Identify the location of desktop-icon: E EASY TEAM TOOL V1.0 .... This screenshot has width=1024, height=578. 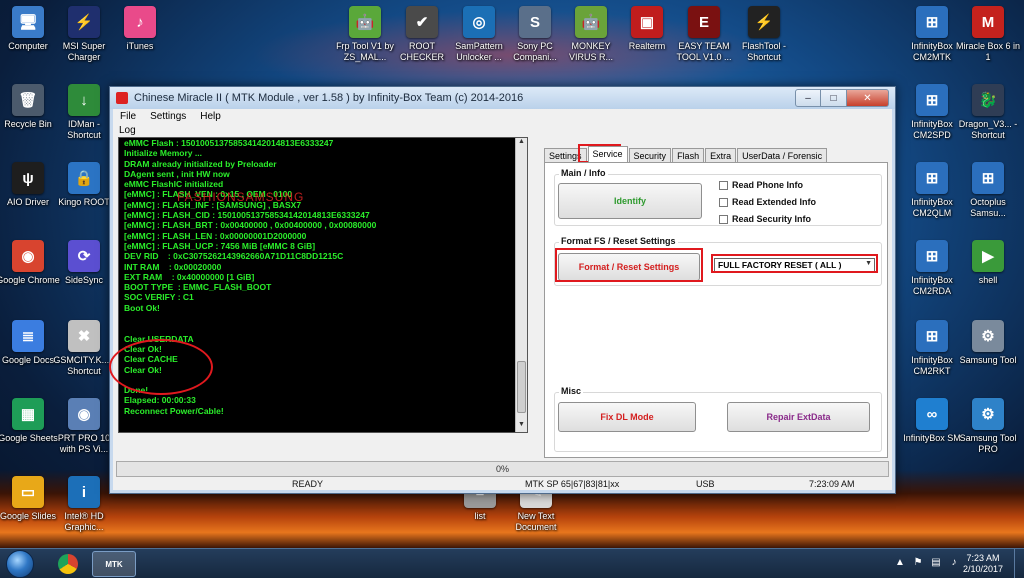
(704, 34).